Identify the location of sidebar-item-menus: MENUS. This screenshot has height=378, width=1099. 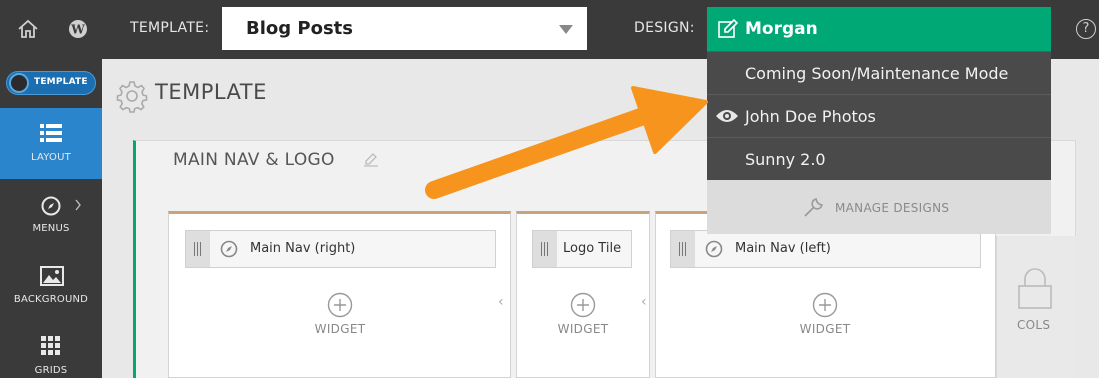
(51, 214).